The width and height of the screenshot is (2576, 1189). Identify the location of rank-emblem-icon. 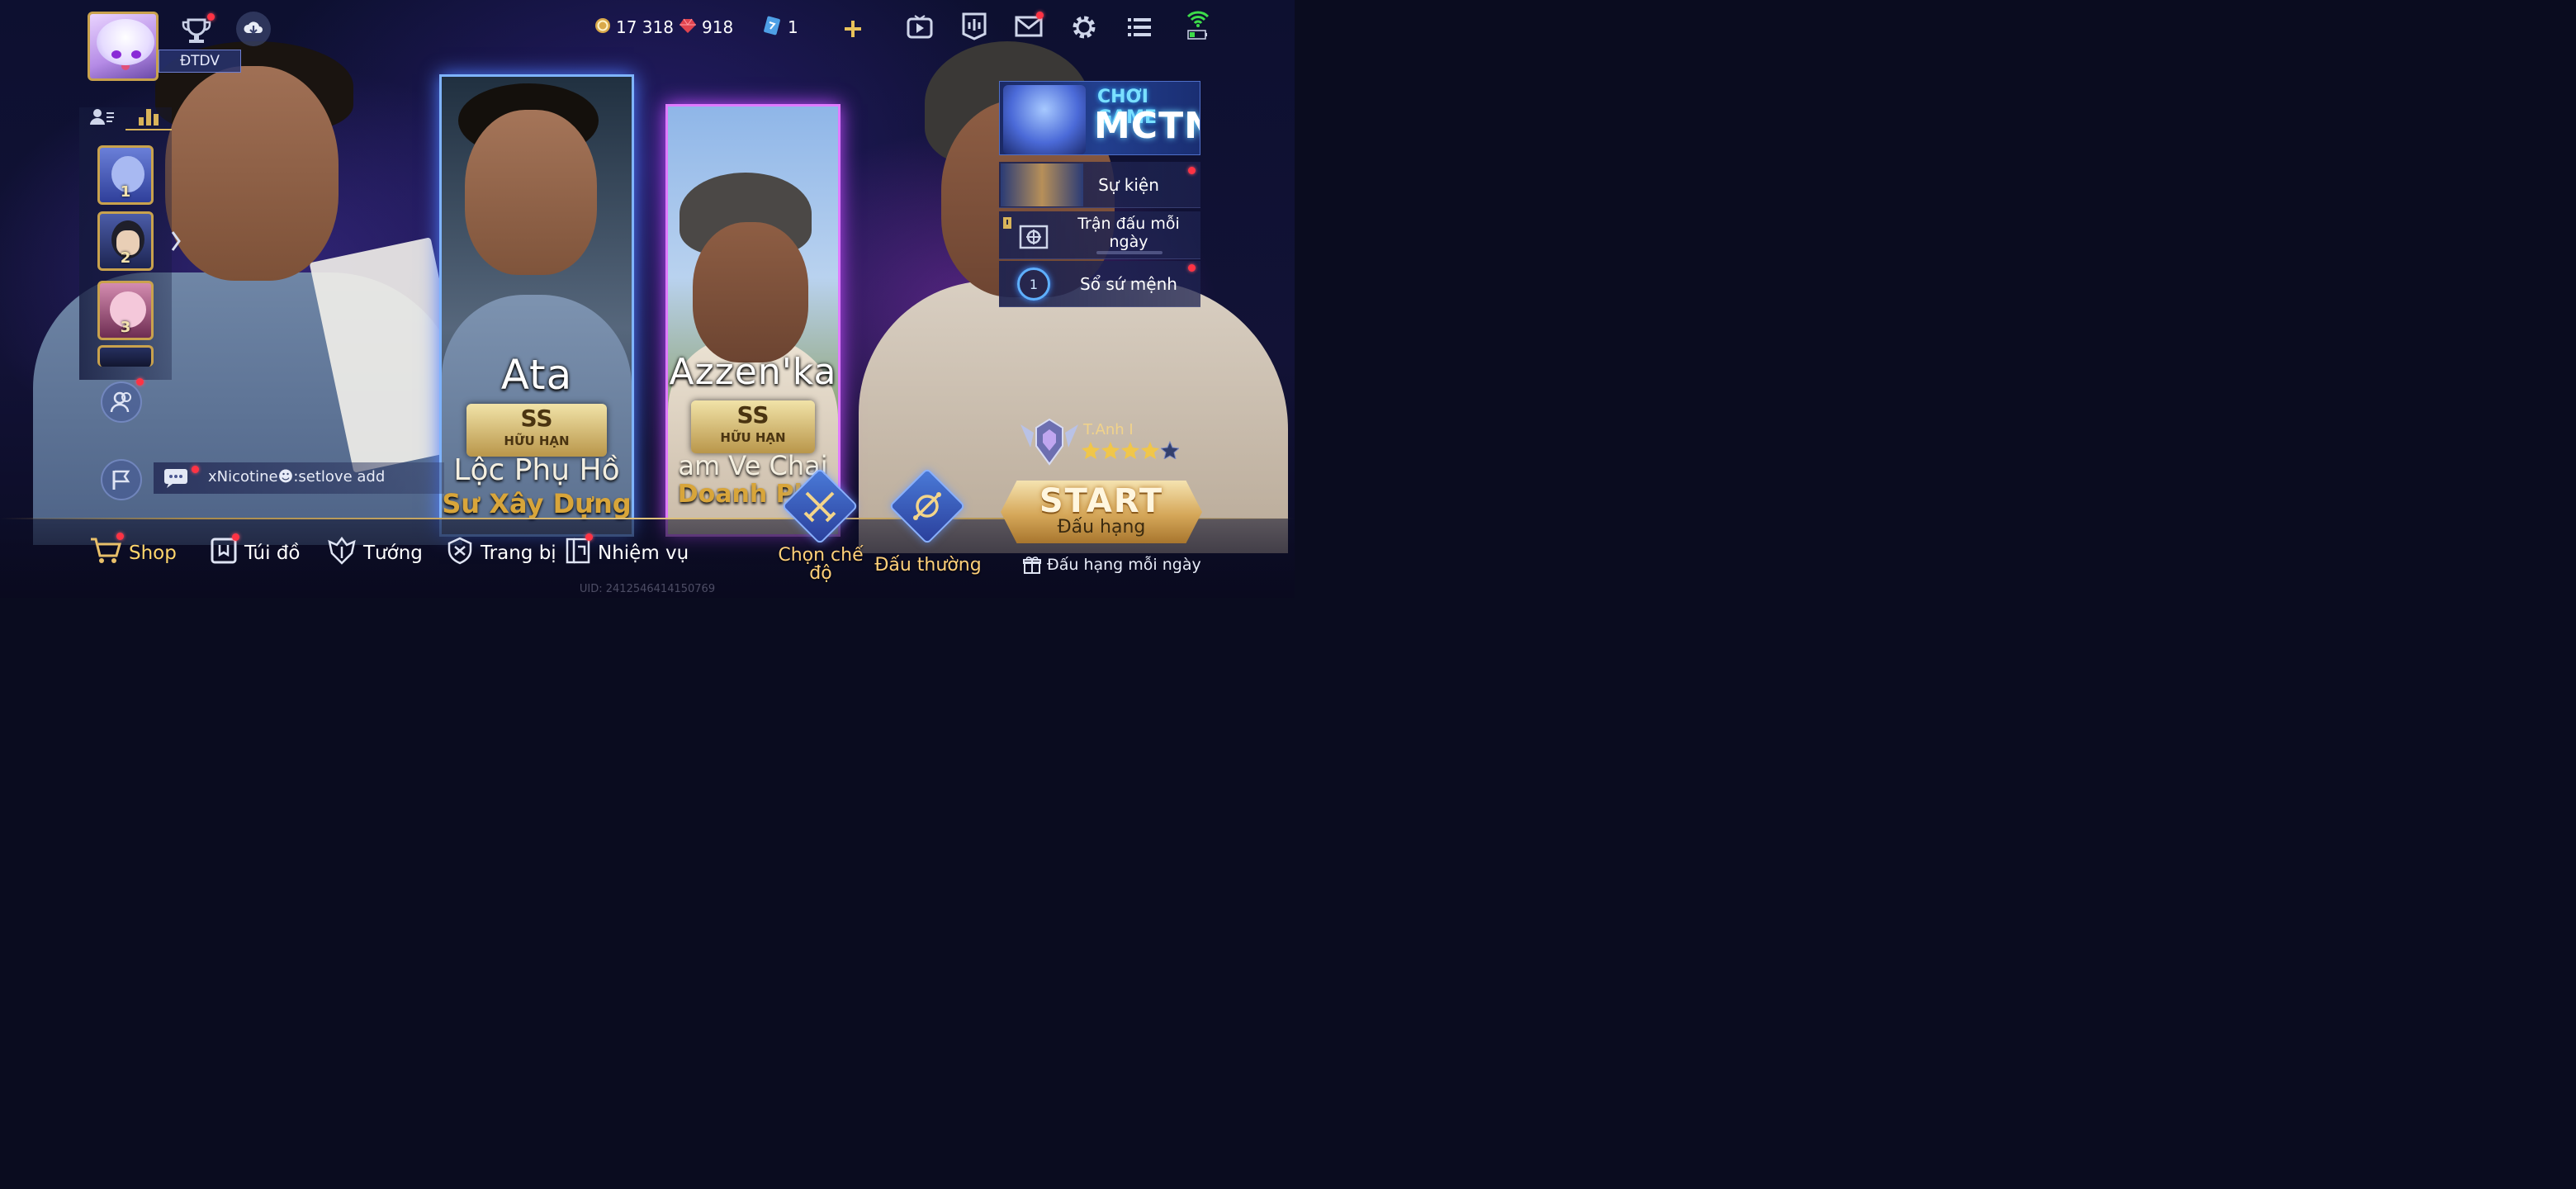
(1049, 441).